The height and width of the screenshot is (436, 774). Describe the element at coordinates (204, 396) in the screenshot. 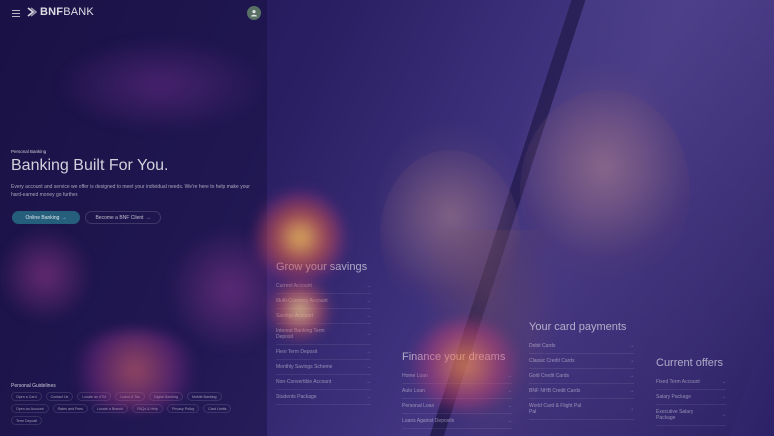

I see `guideline-chip: Mobile Banking` at that location.